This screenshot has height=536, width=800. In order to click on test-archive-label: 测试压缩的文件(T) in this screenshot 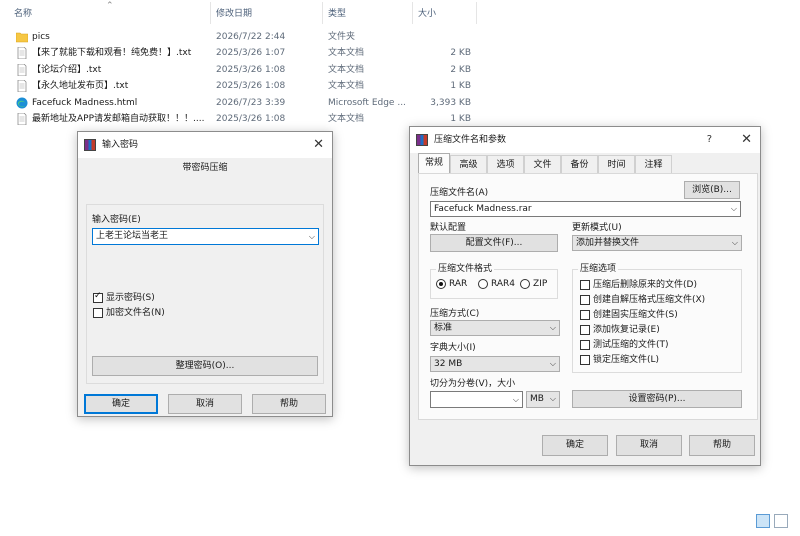, I will do `click(631, 345)`.